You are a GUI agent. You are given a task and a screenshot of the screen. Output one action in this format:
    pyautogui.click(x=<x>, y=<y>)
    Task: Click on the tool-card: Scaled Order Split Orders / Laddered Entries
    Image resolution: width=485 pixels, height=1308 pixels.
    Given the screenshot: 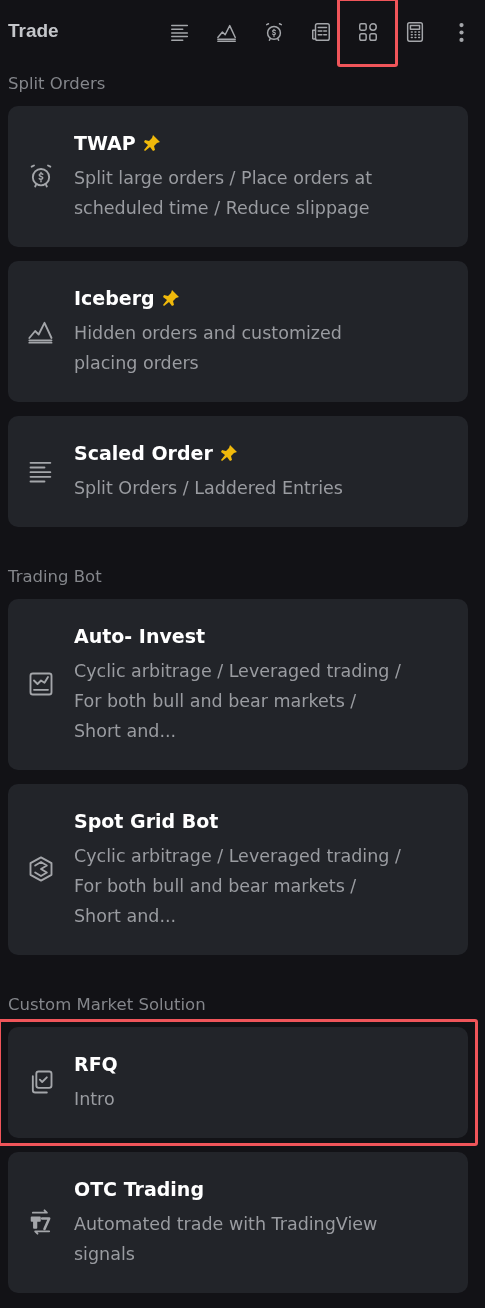 What is the action you would take?
    pyautogui.click(x=238, y=471)
    